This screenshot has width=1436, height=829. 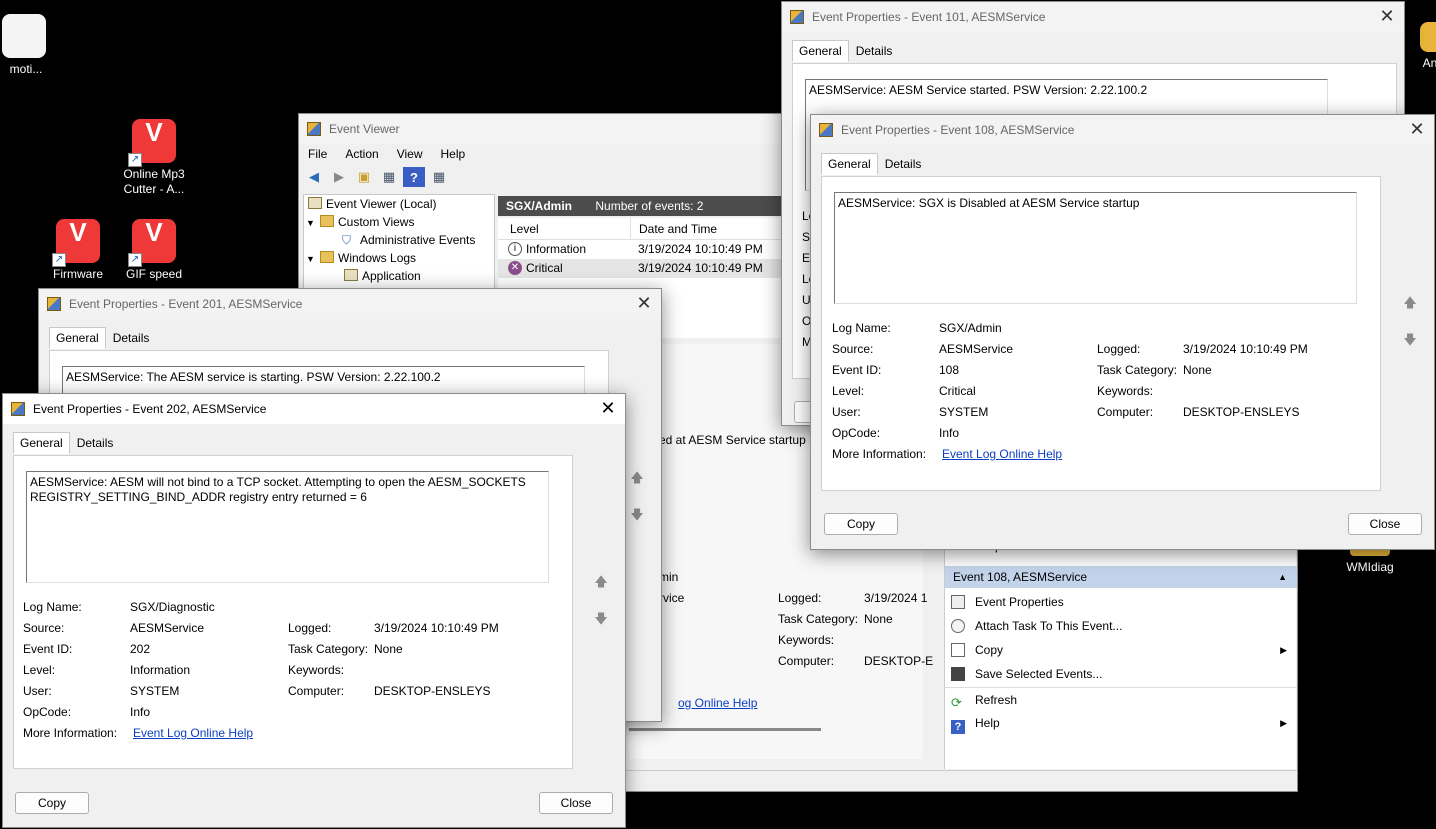 What do you see at coordinates (640, 268) in the screenshot?
I see `table-row: ✕ Critical 3/19/2024 10:10:49 PM` at bounding box center [640, 268].